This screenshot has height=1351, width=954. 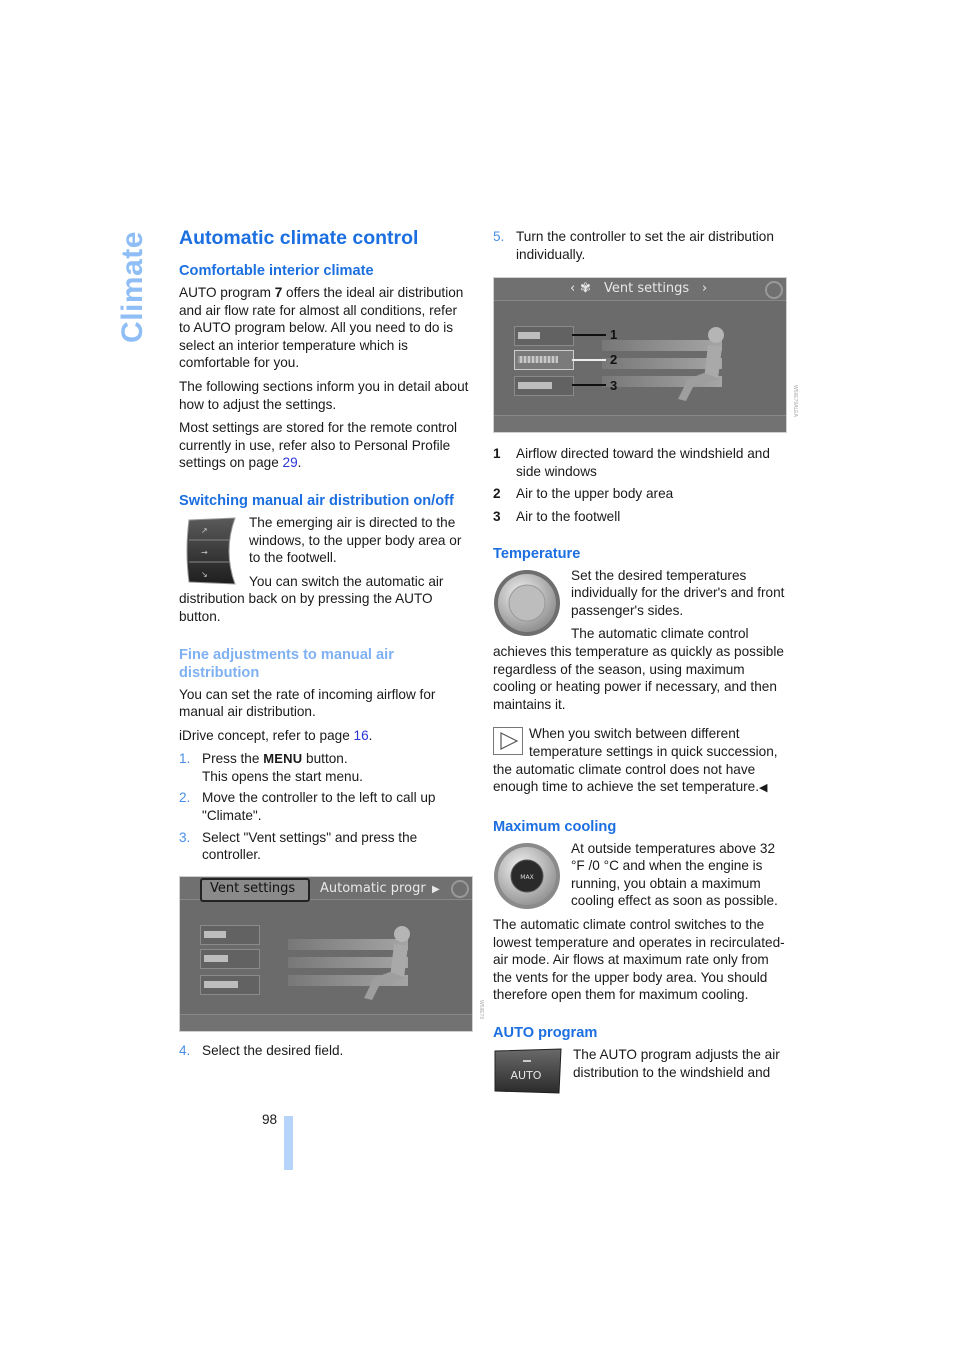 I want to click on note-triangle-icon, so click(x=508, y=741).